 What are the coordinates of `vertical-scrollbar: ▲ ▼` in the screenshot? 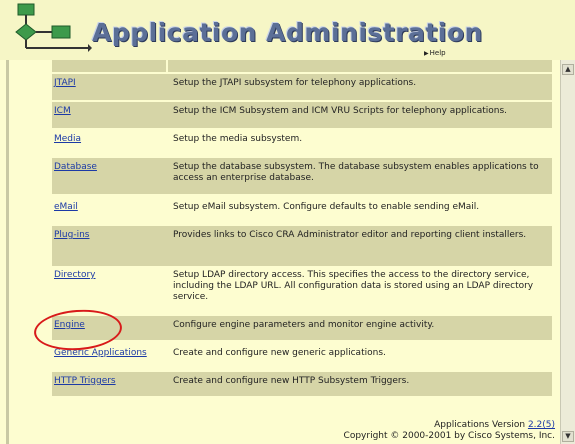 It's located at (567, 252).